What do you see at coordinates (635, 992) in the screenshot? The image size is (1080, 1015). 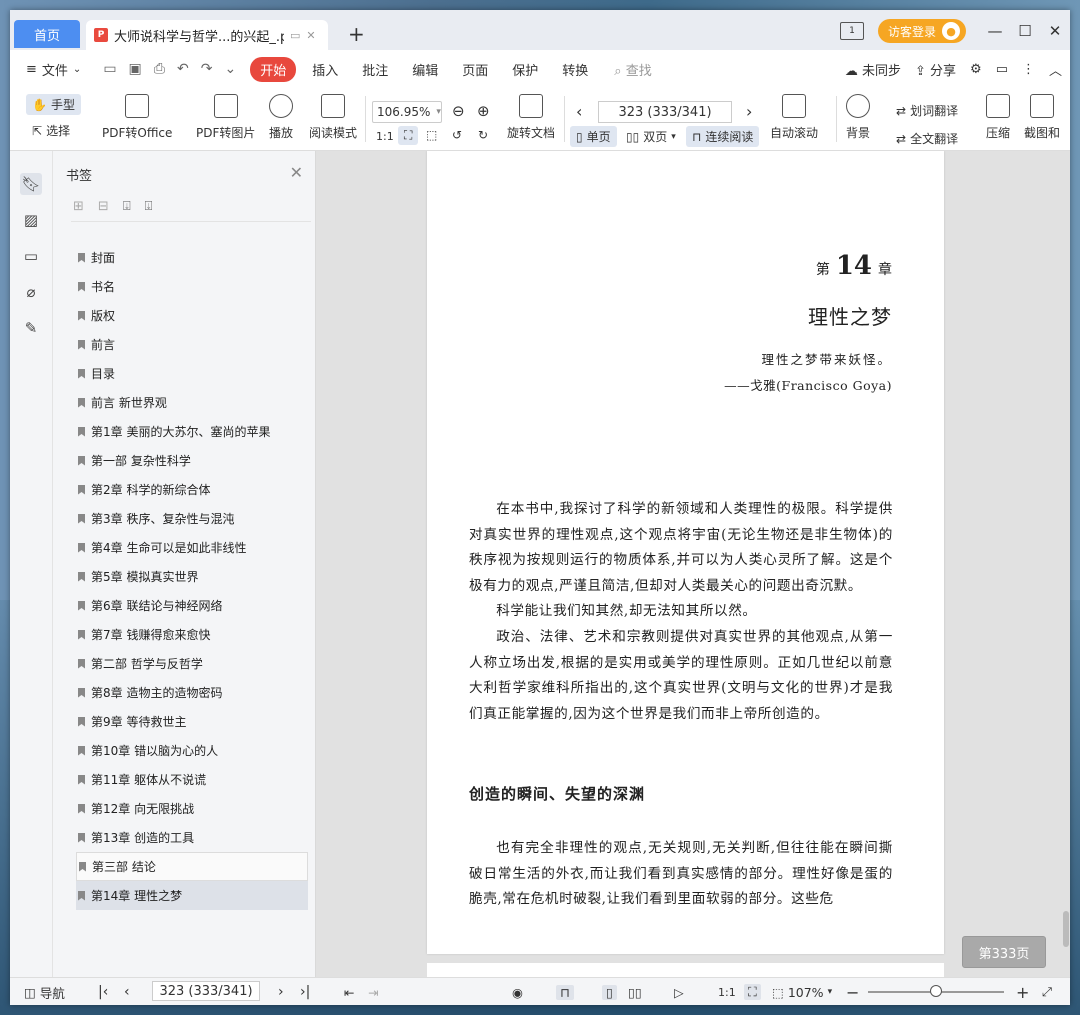 I see `double-page-icon: ▯▯` at bounding box center [635, 992].